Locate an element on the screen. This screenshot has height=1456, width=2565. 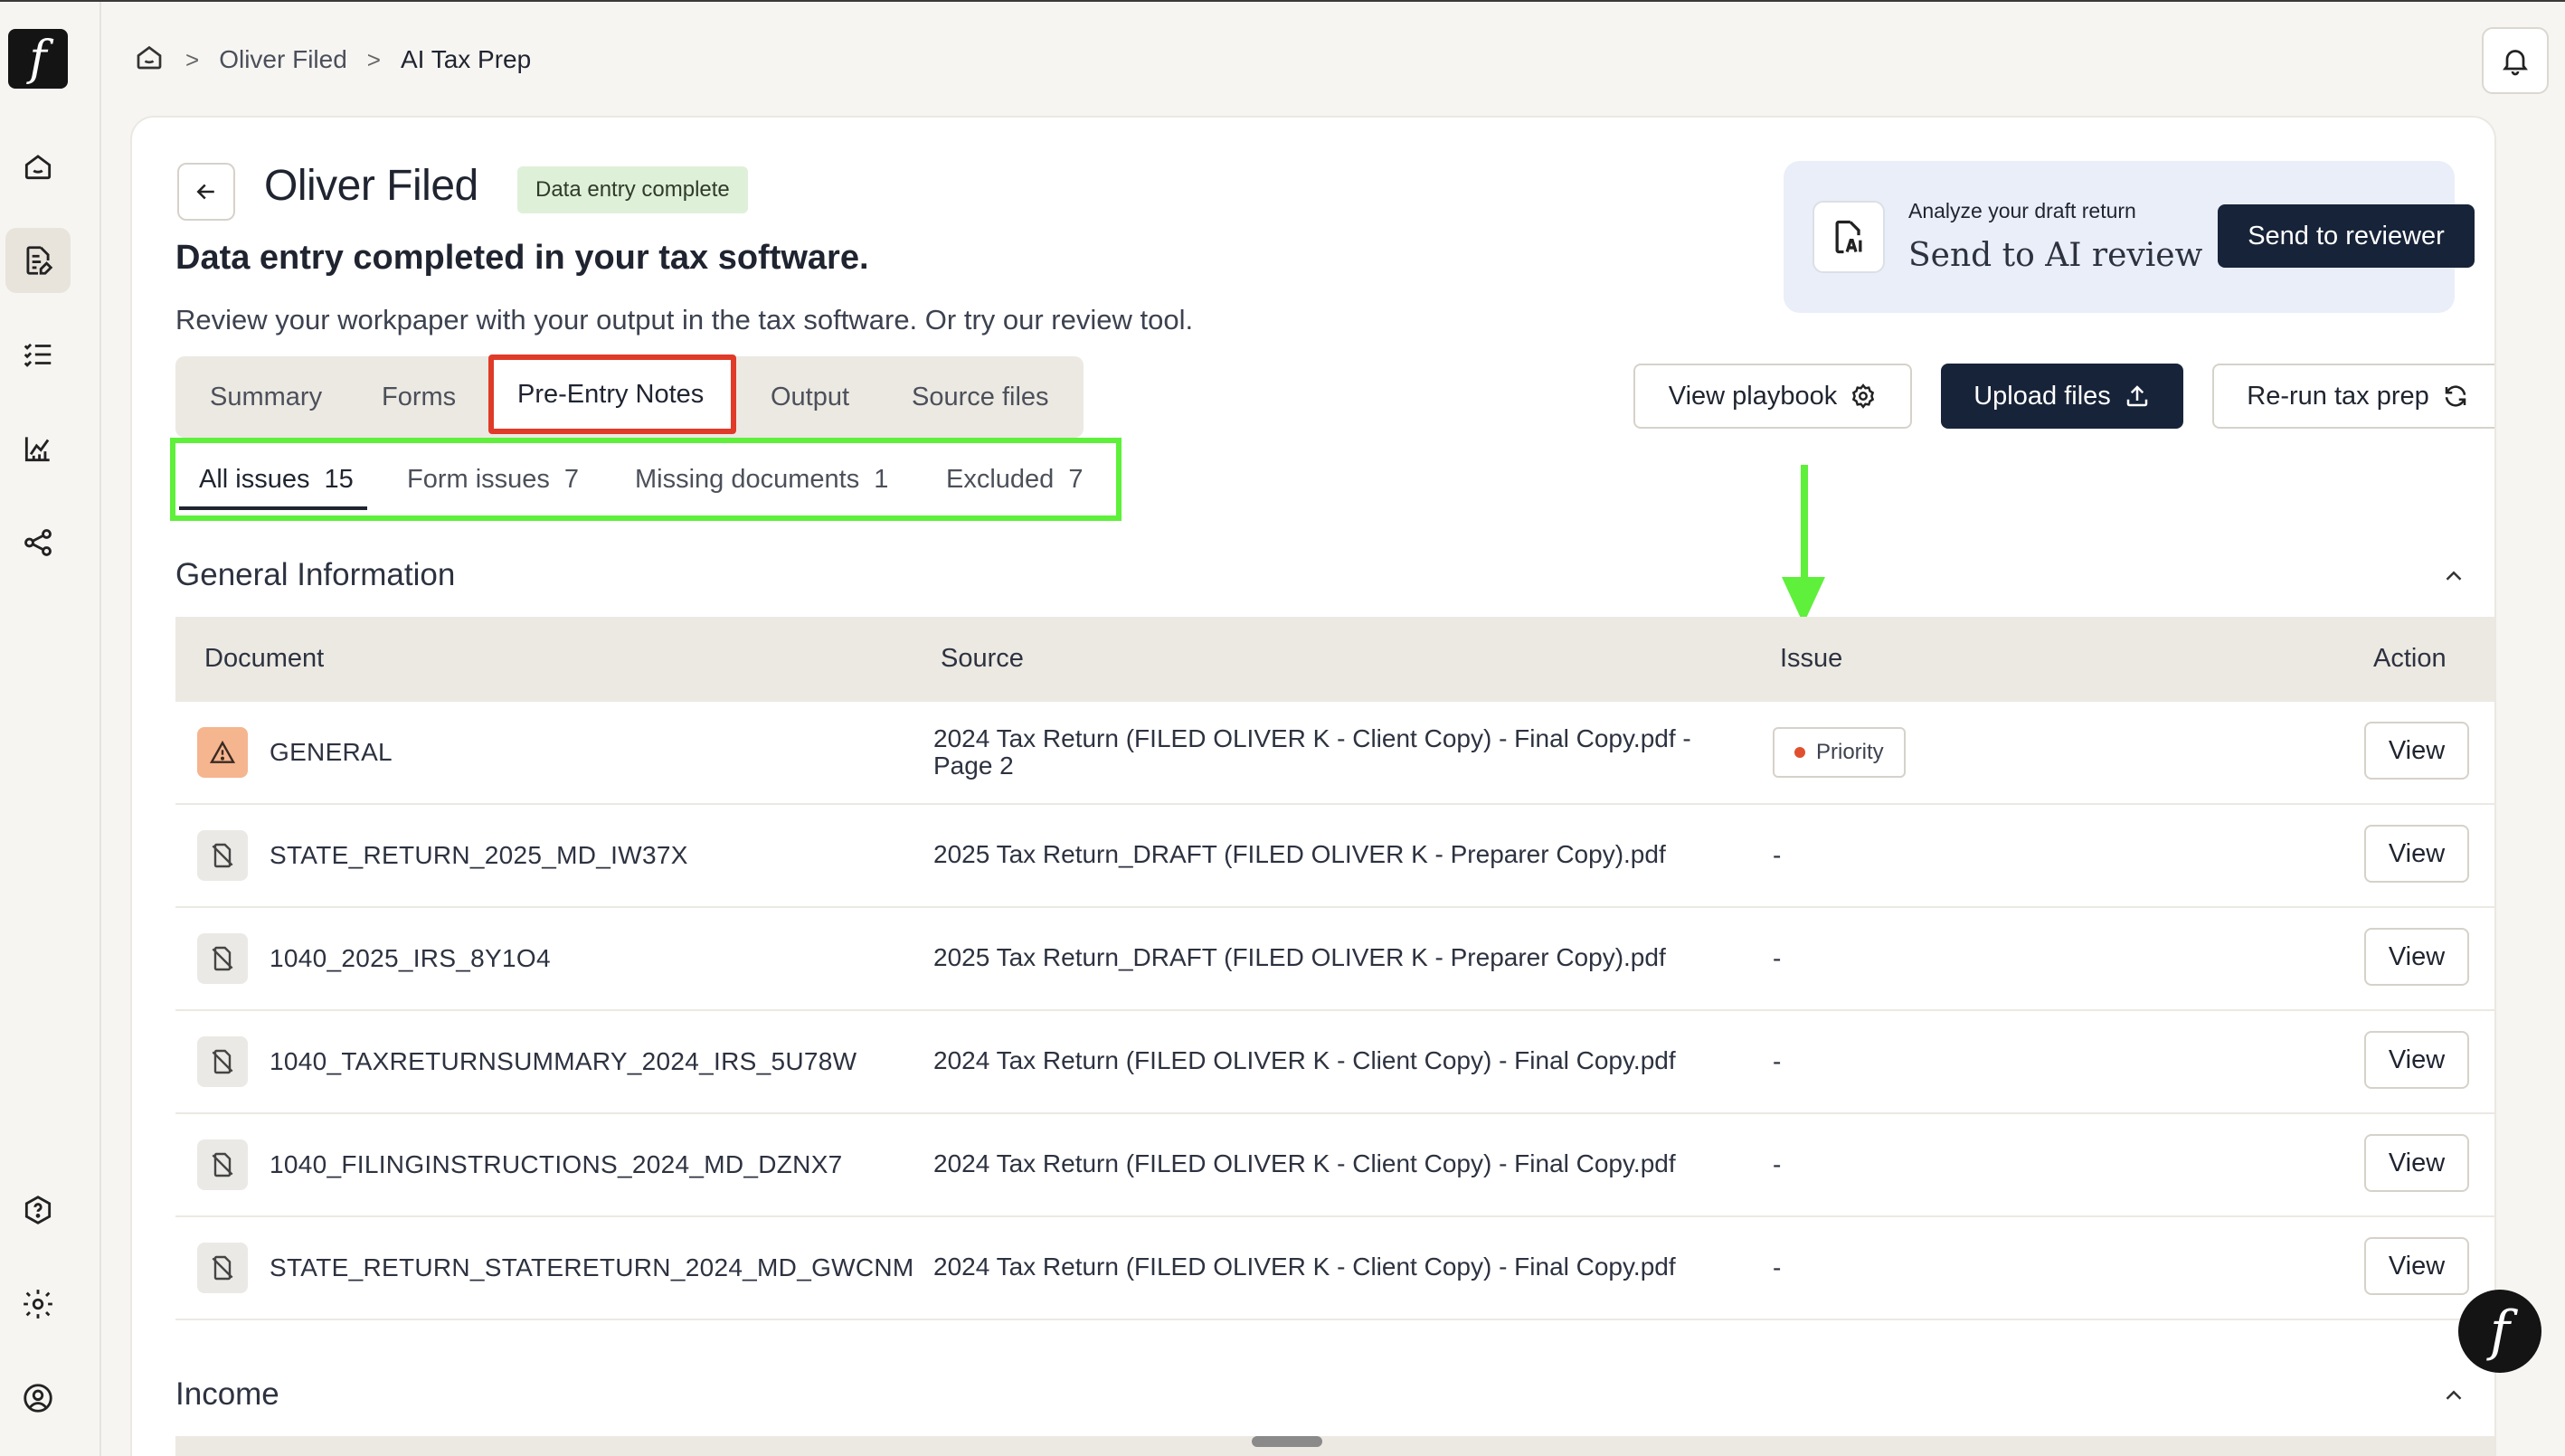
tab-summary: Summary is located at coordinates (266, 397).